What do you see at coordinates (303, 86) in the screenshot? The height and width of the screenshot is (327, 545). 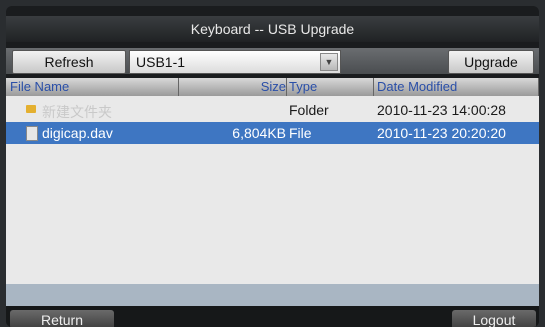 I see `column-header-type: Type` at bounding box center [303, 86].